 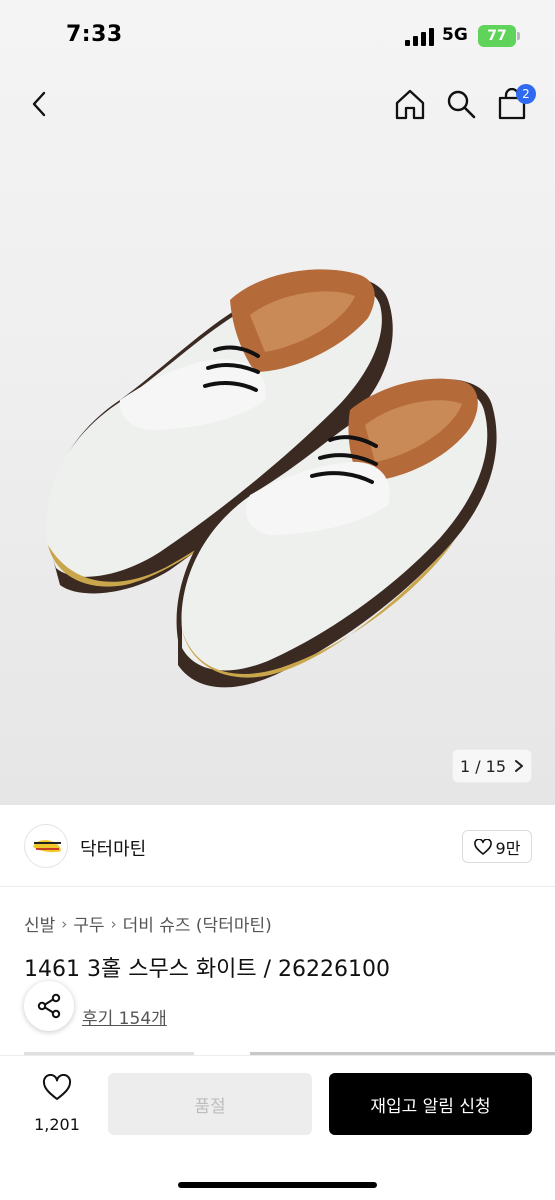 I want to click on chevron-left-icon, so click(x=39, y=104).